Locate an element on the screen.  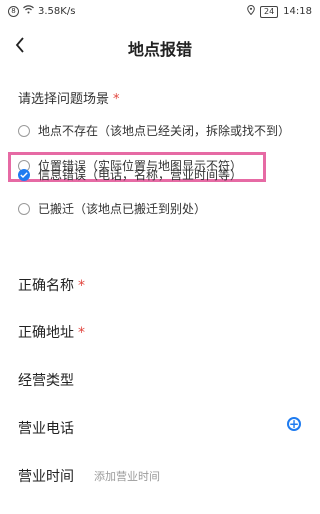
scenario-option-not-exist: 地点不存在（该地点已经关闭，拆除或找不到） is located at coordinates (154, 130).